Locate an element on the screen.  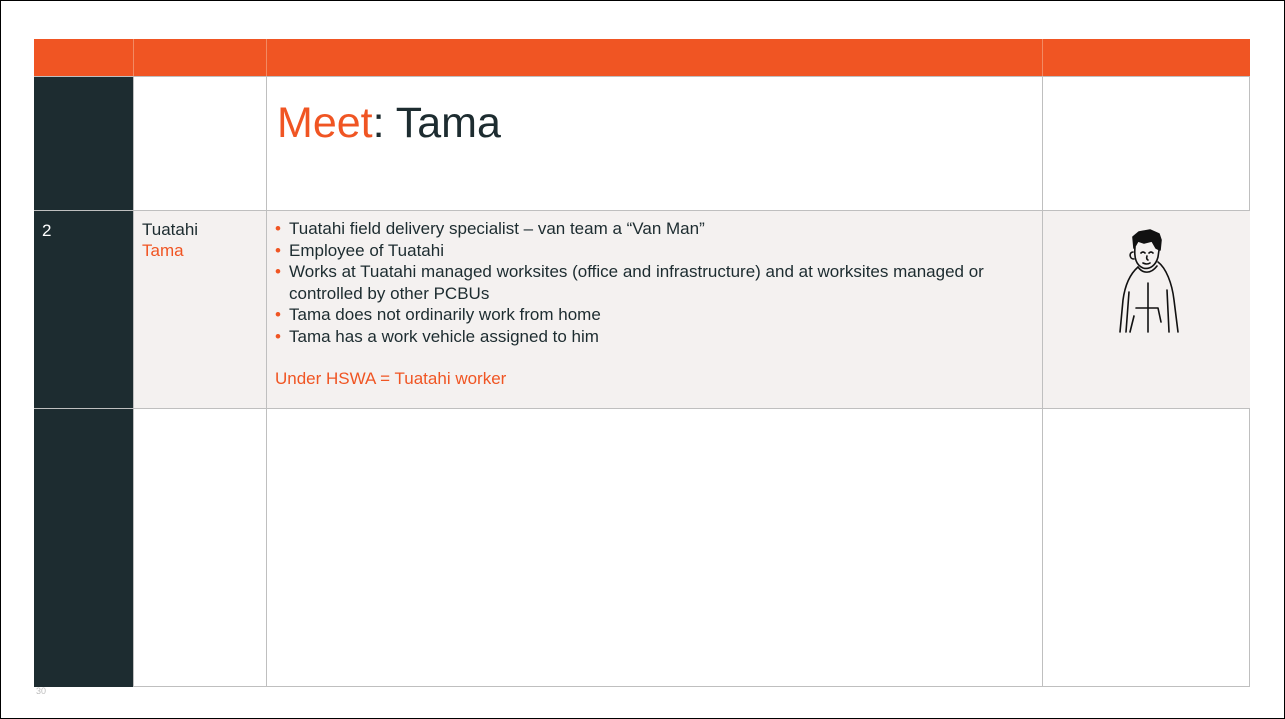
conclusion-text: Under HSWA = Tuatahi worker is located at coordinates (391, 378).